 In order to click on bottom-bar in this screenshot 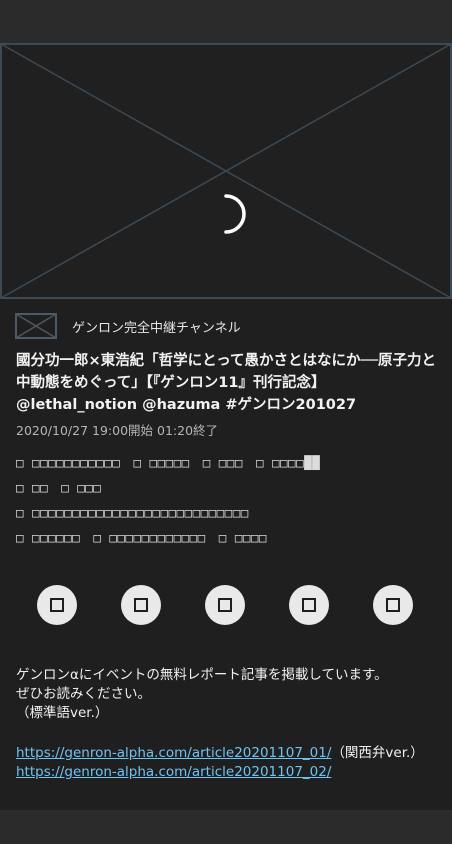, I will do `click(226, 827)`.